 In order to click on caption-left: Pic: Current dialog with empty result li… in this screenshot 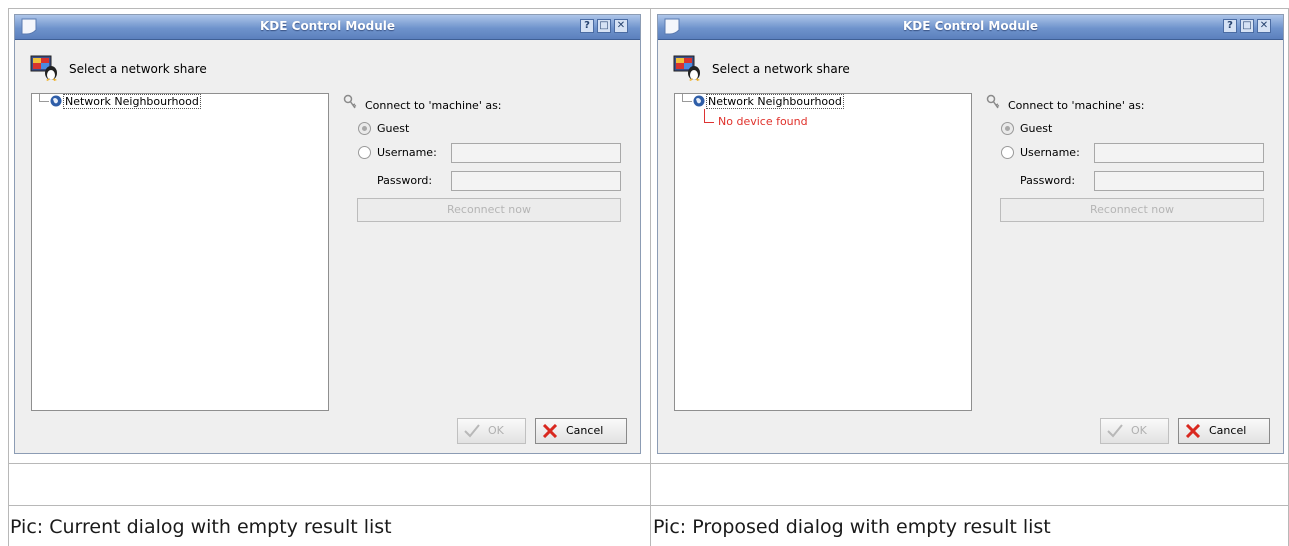, I will do `click(201, 527)`.